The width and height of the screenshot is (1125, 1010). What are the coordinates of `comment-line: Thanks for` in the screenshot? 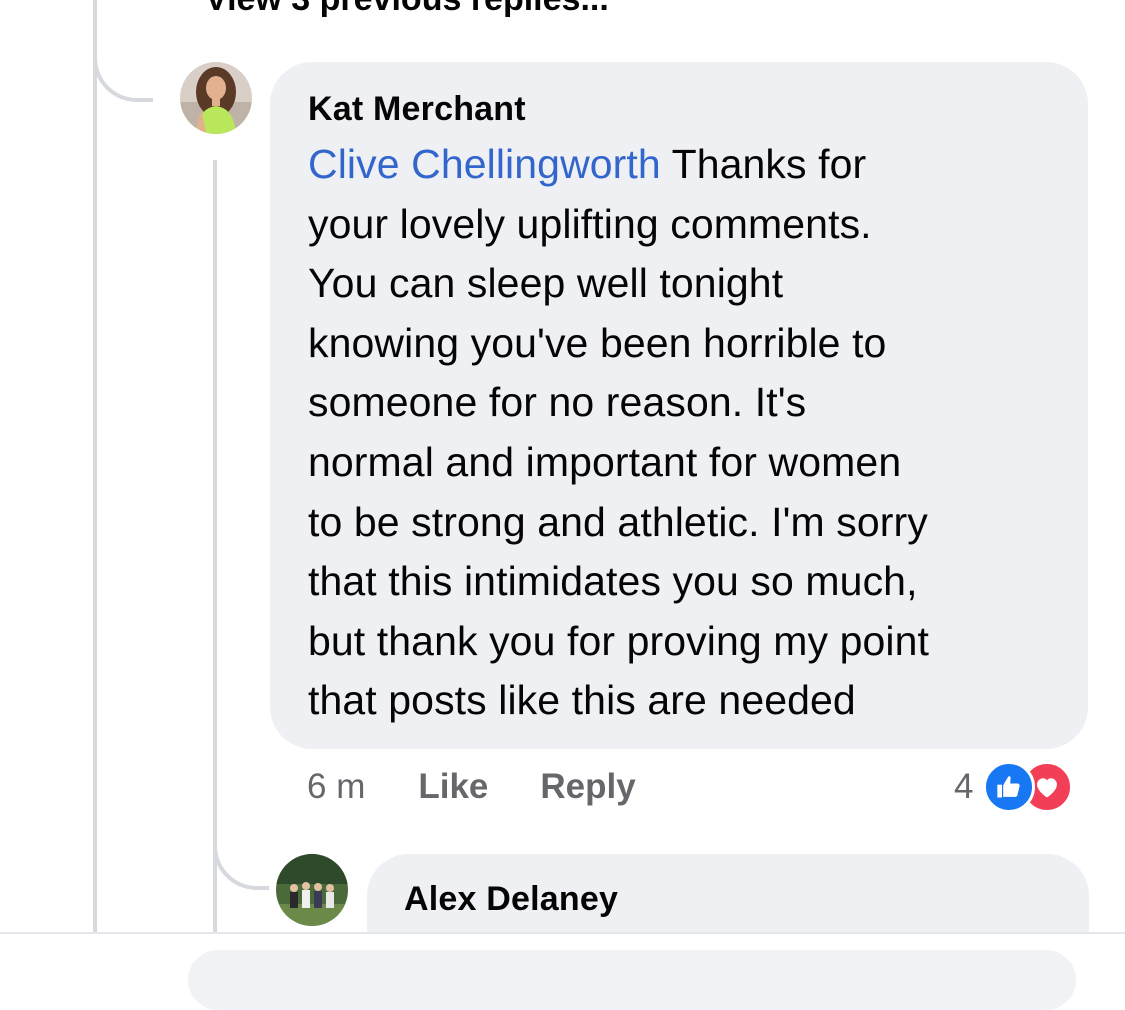 It's located at (763, 164).